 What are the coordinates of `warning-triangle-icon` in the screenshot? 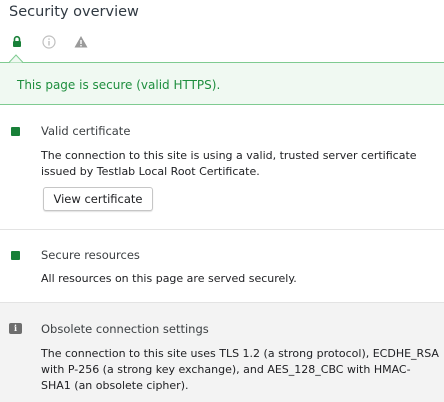 It's located at (81, 42).